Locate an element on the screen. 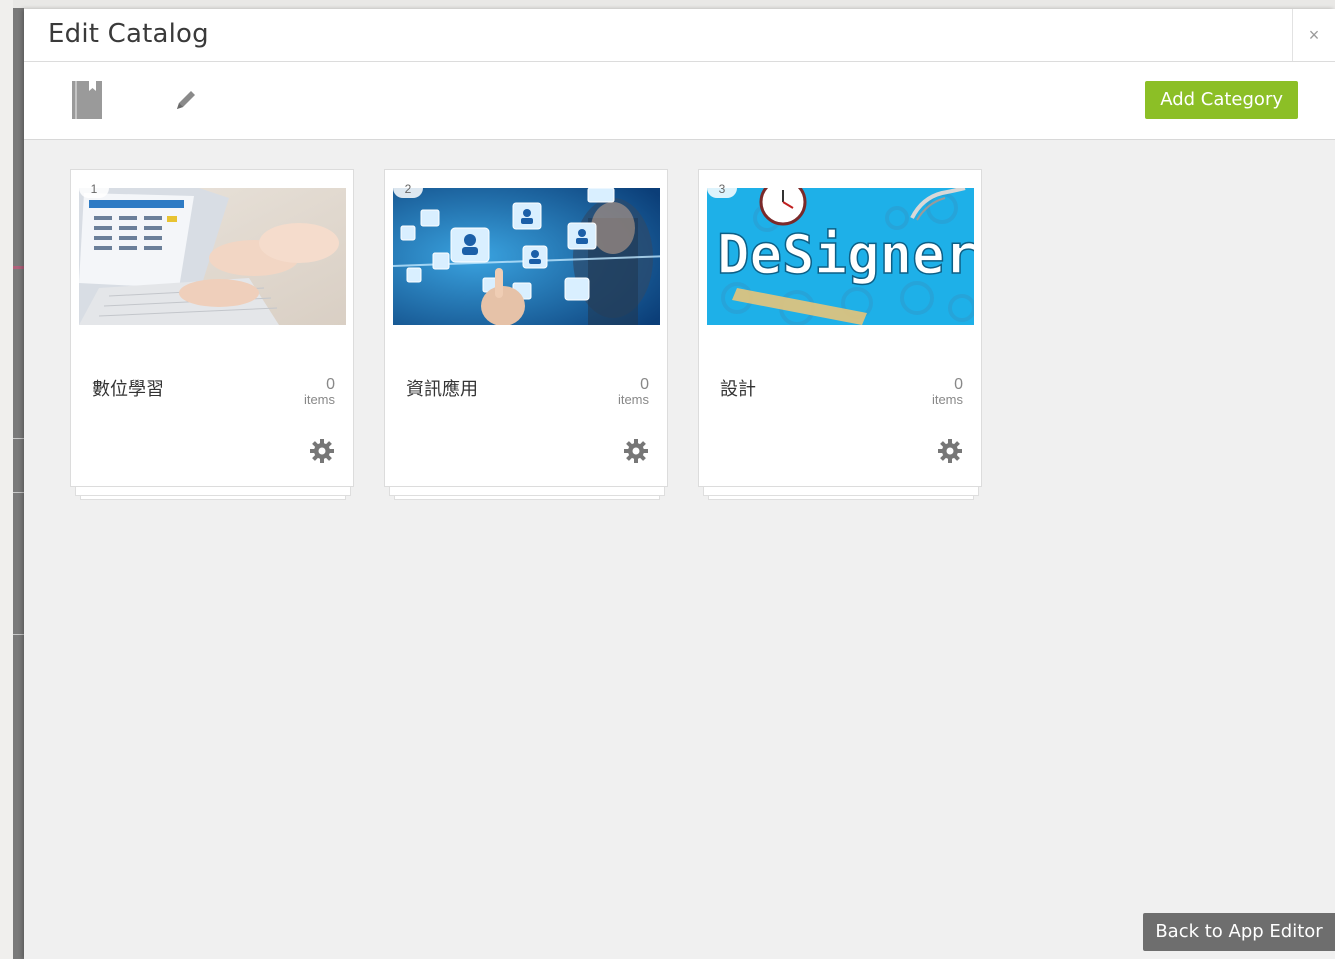 This screenshot has width=1335, height=959. category-card: 1 數位學習 0 items is located at coordinates (212, 335).